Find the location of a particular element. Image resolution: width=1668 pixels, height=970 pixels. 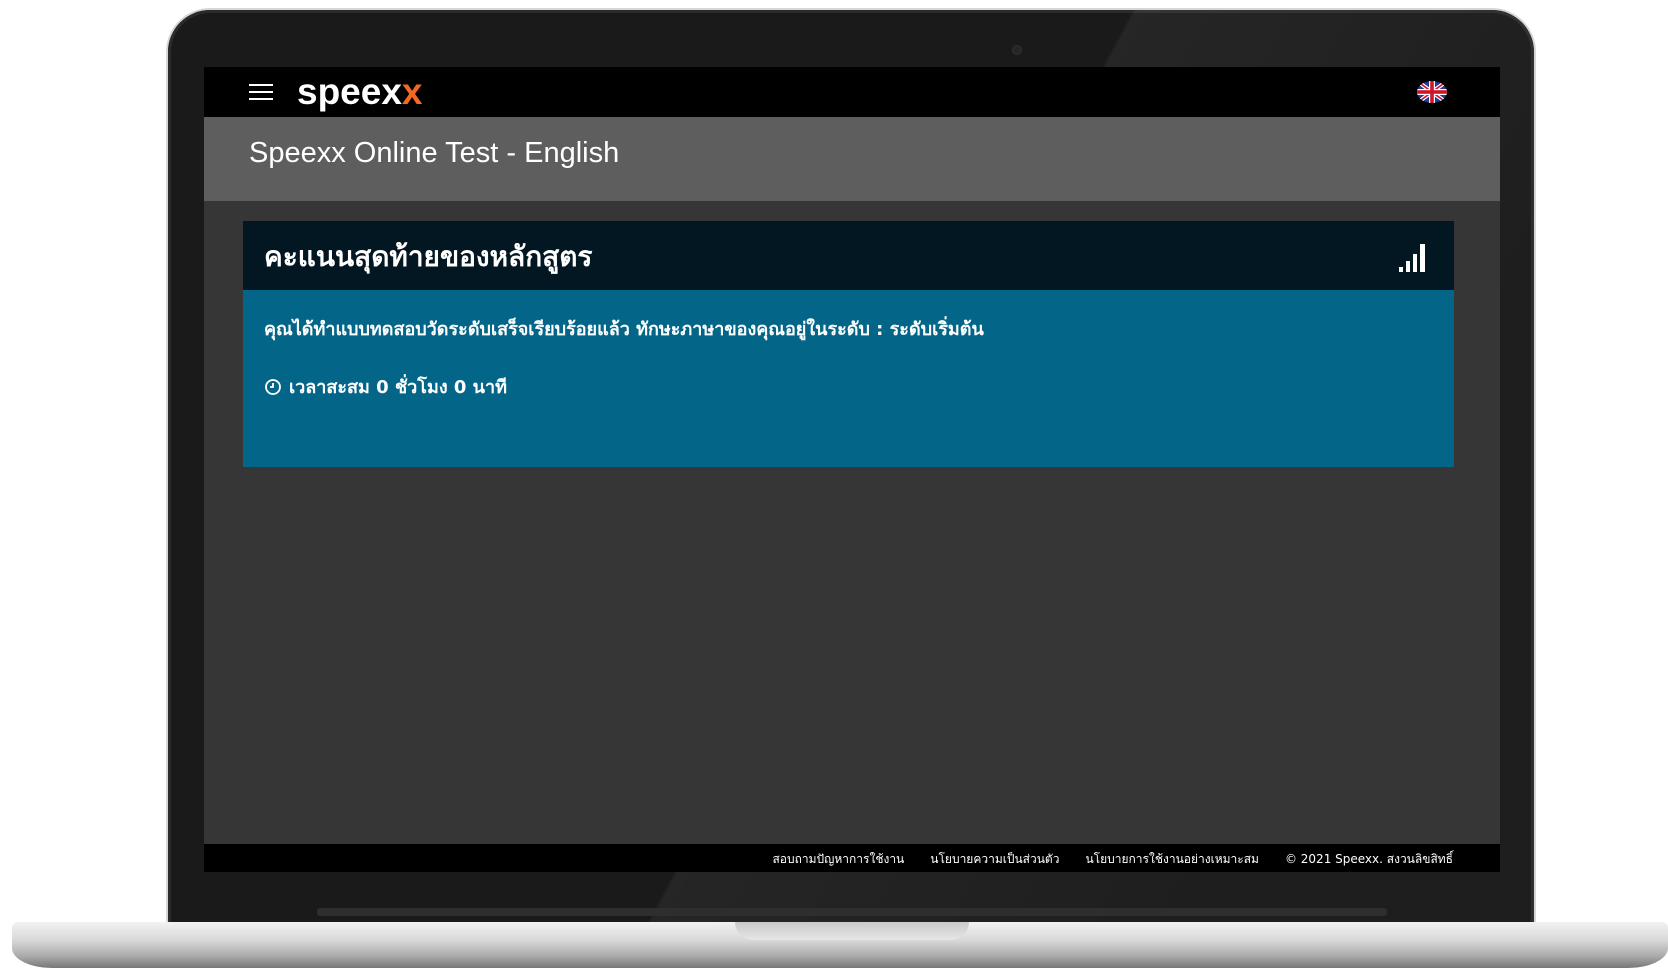

time-spent-row: เวลาสะสม 0 ชั่วโมง 0 นาที is located at coordinates (385, 386).